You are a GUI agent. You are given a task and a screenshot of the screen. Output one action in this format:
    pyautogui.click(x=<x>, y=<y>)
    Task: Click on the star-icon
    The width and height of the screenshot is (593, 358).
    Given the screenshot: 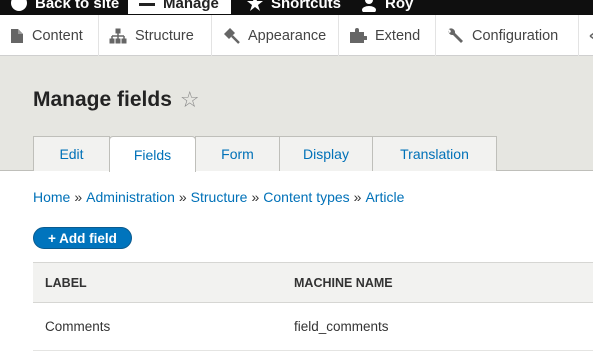 What is the action you would take?
    pyautogui.click(x=255, y=6)
    